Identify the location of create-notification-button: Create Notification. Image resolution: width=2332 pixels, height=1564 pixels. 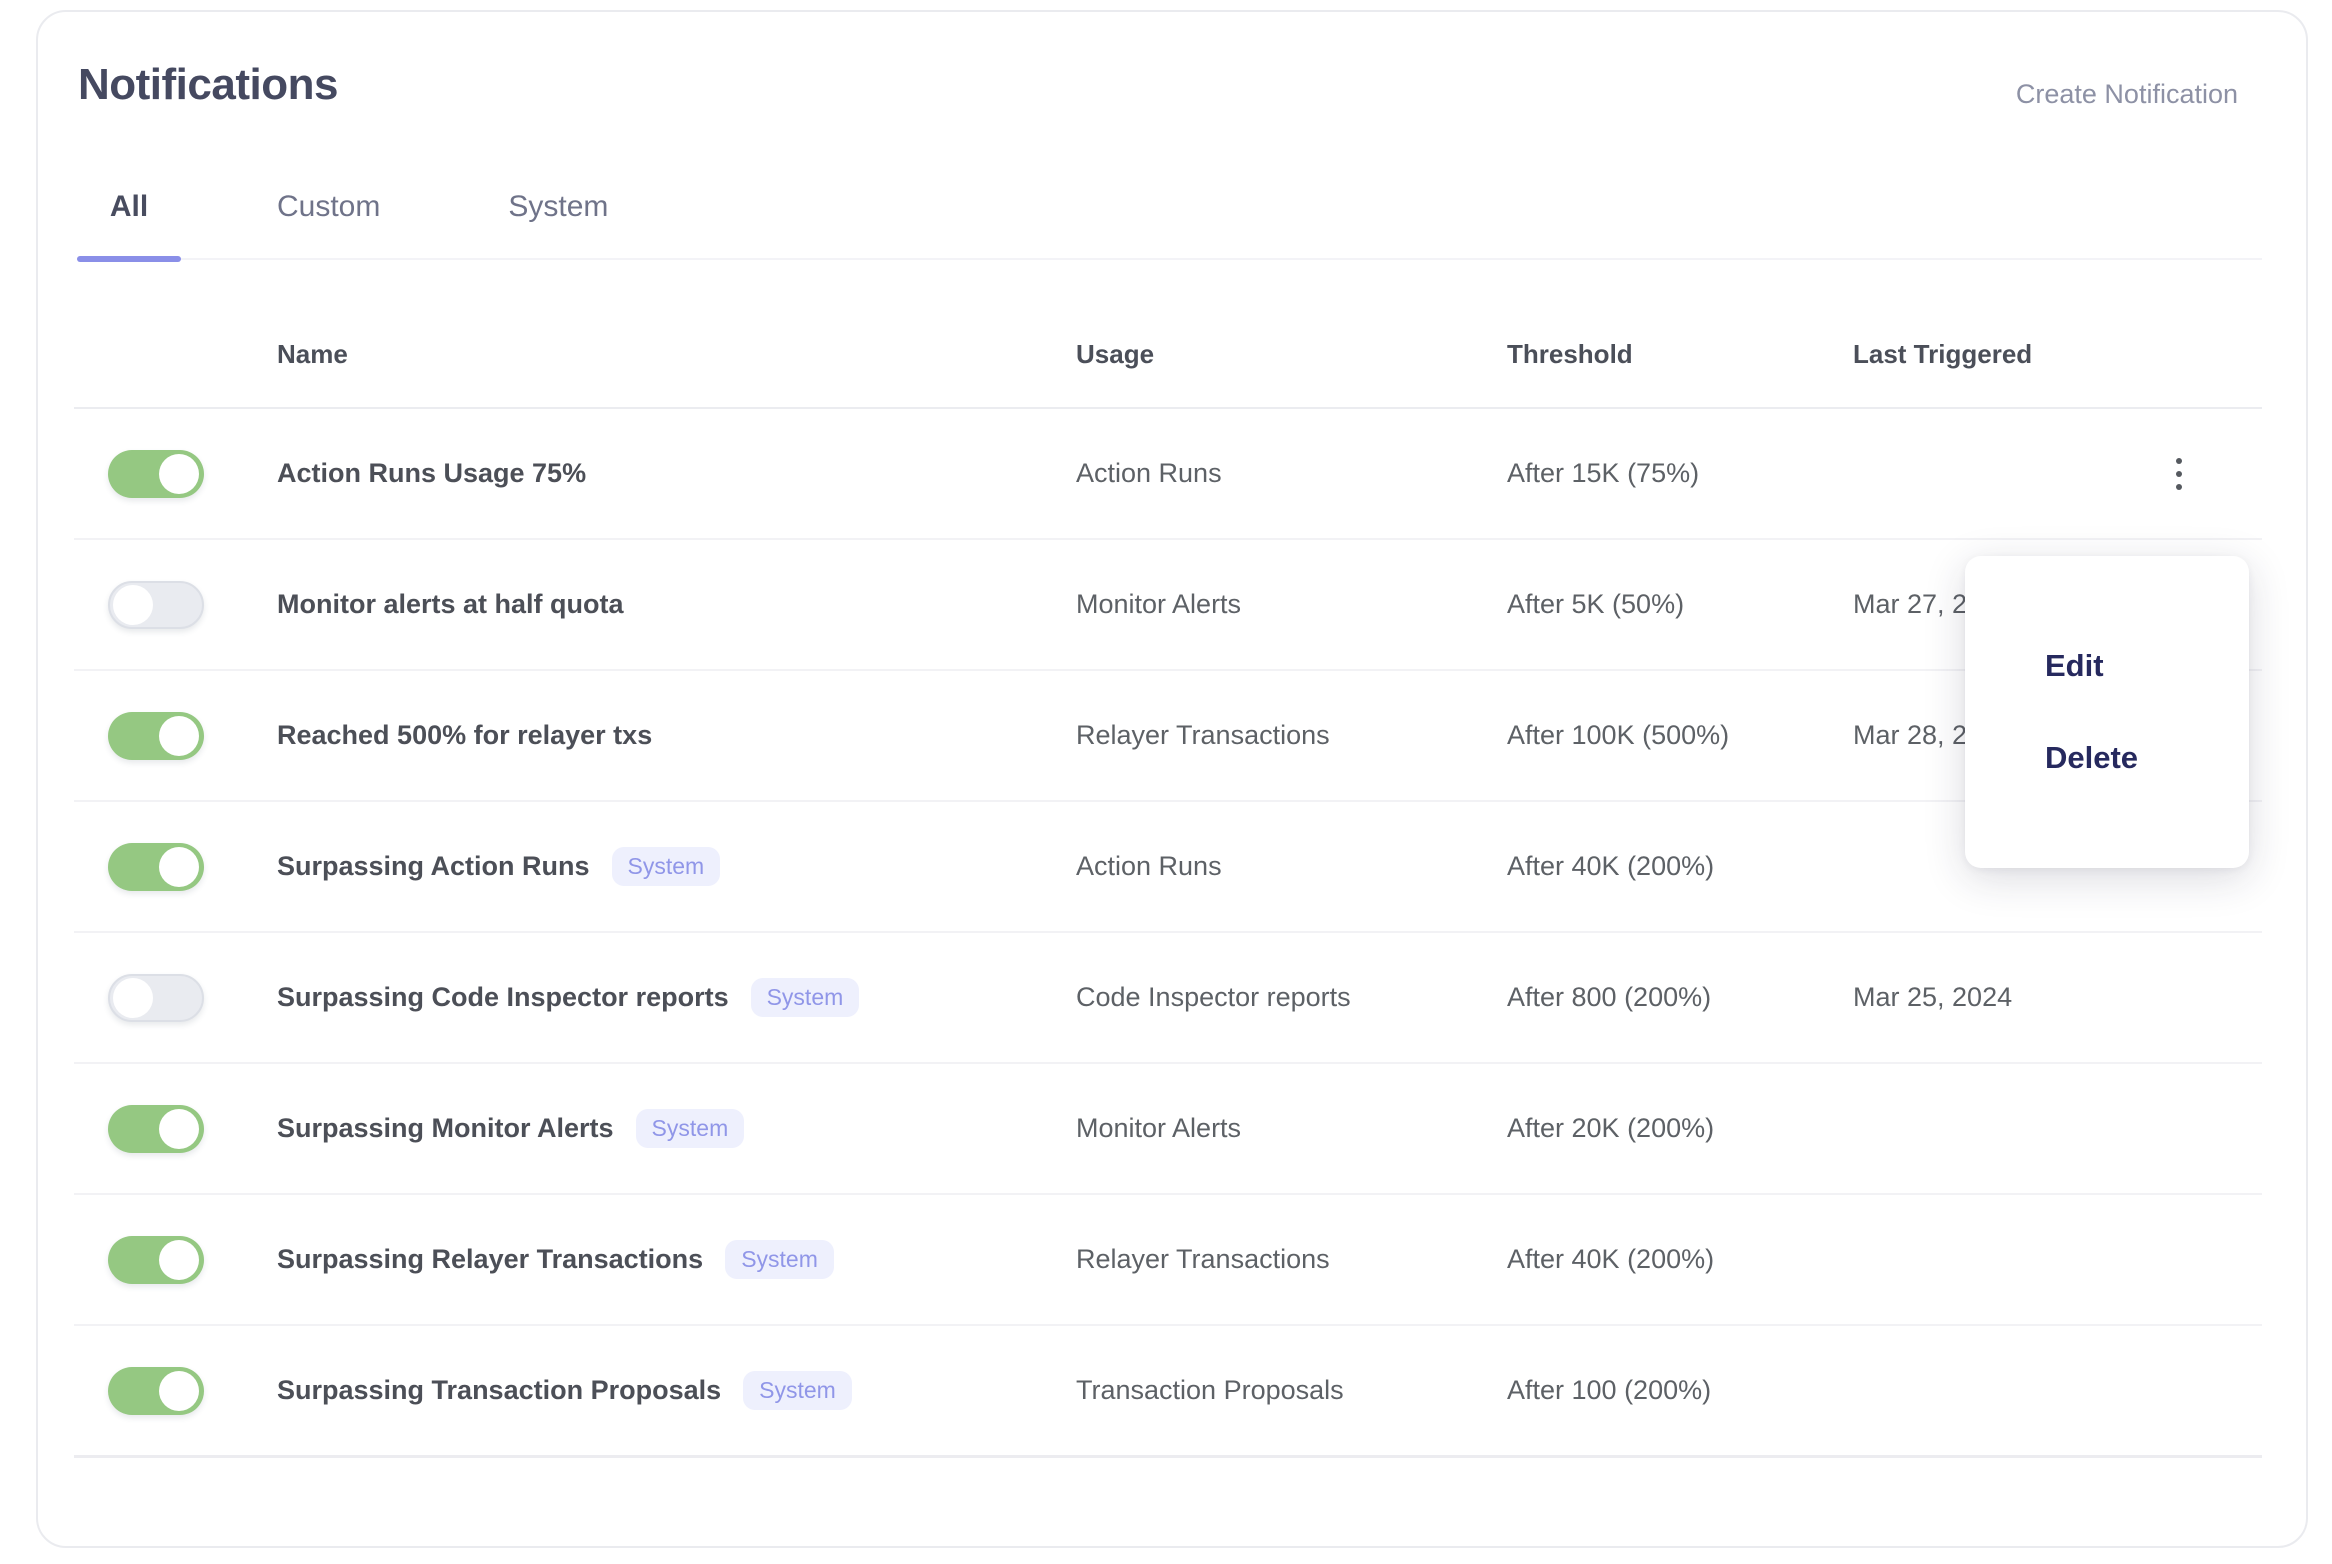
(2127, 94).